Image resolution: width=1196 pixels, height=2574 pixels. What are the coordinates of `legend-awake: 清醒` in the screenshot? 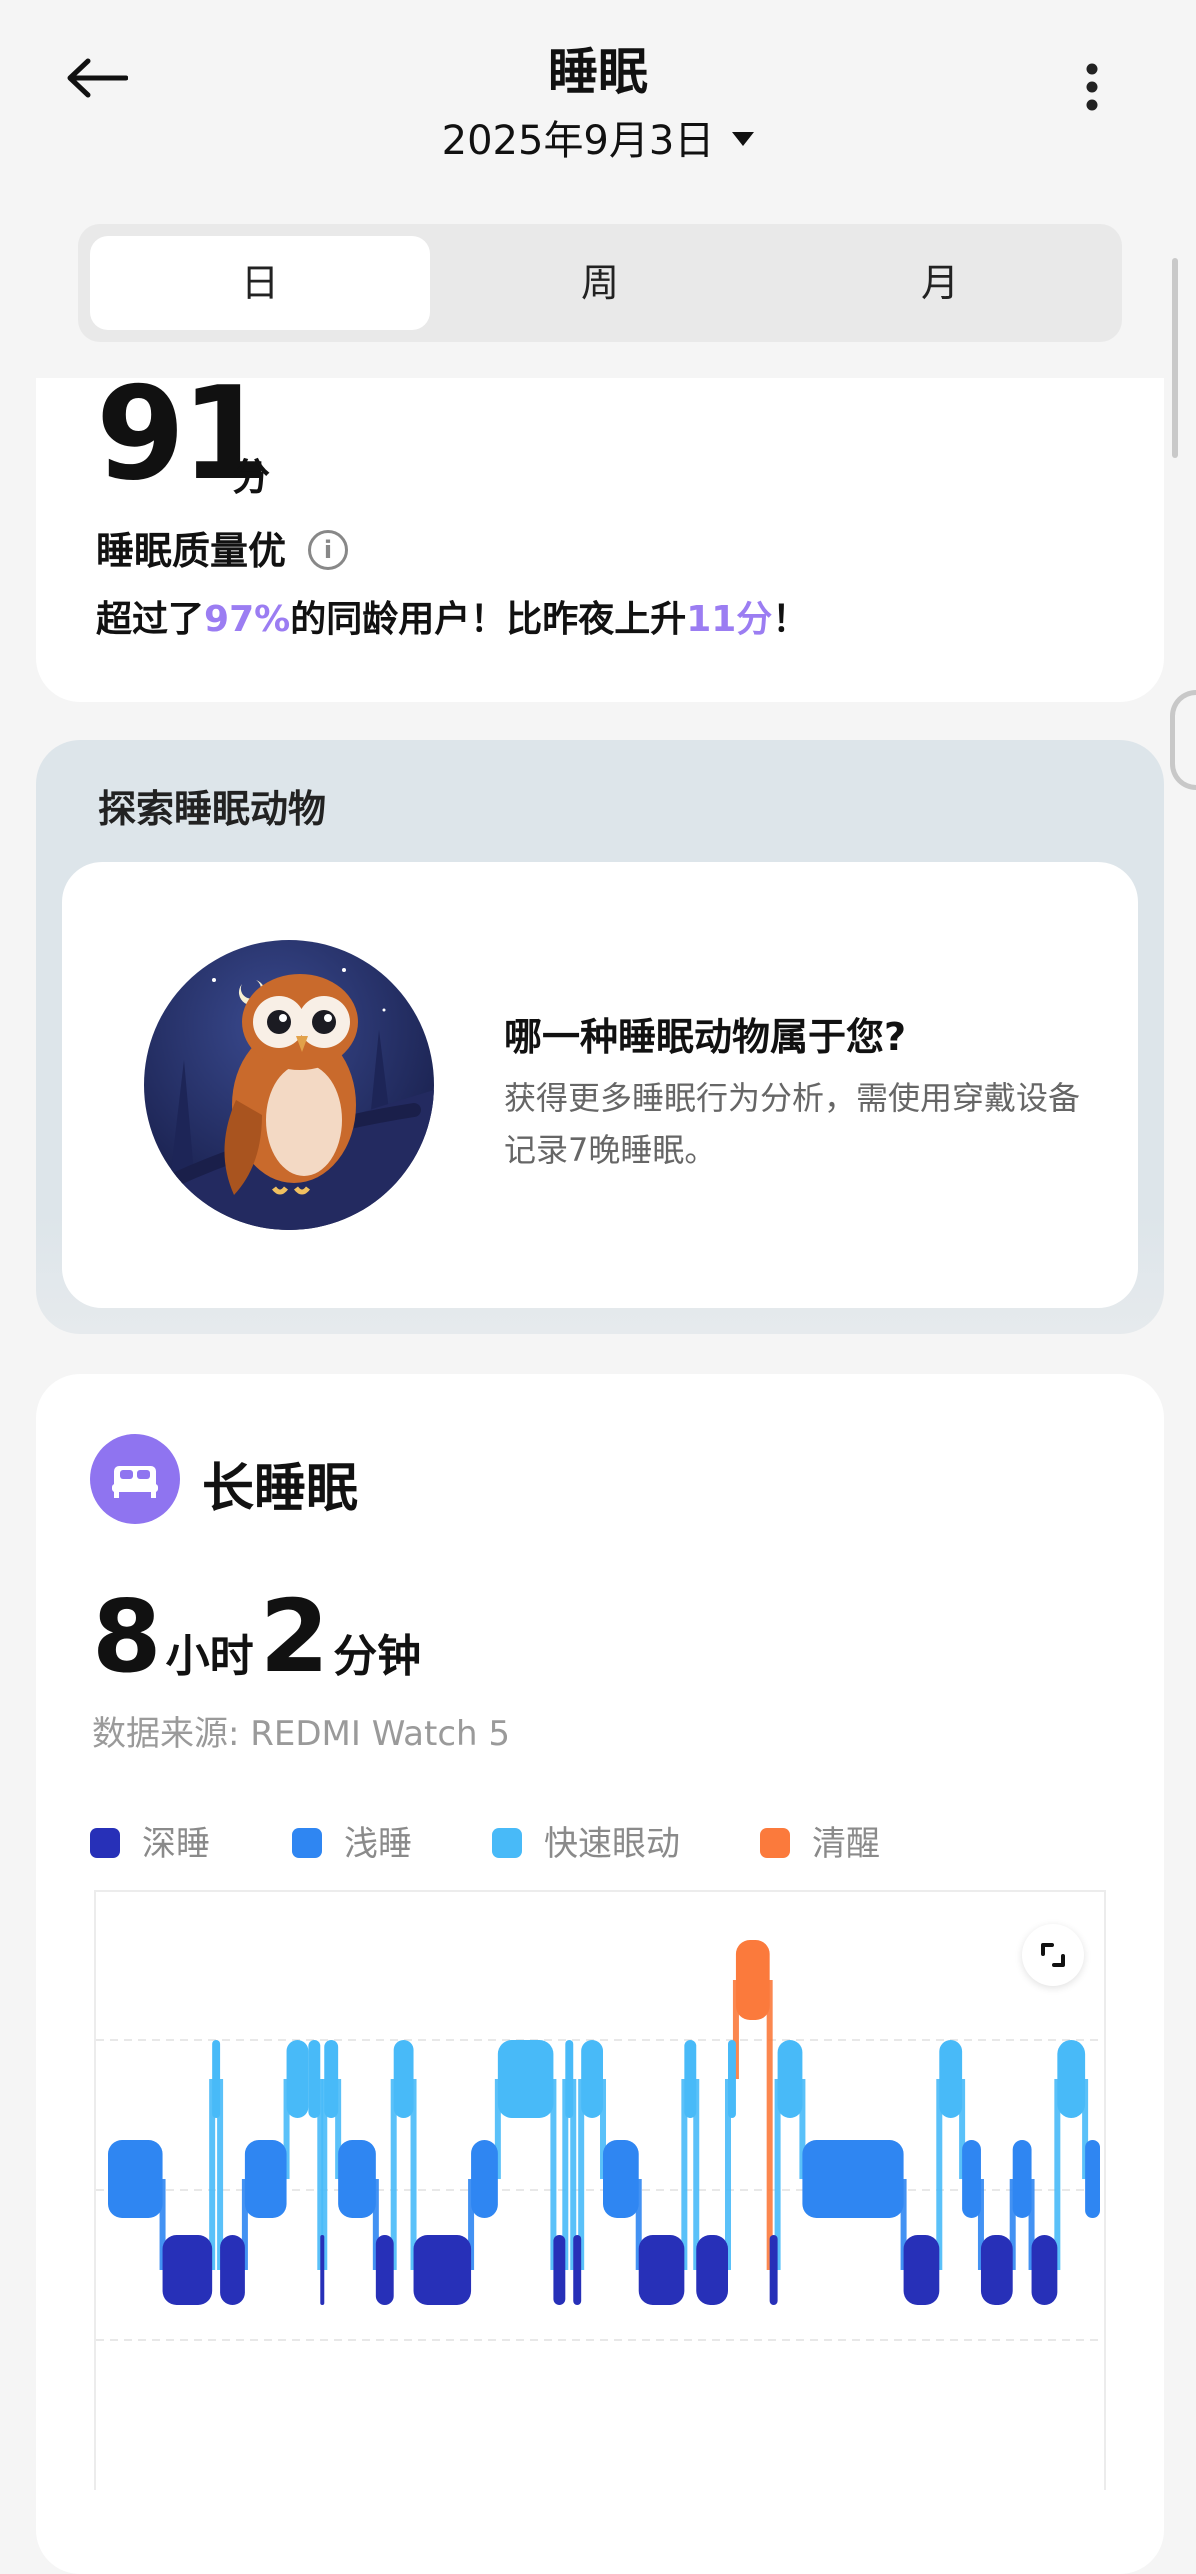 It's located at (820, 1840).